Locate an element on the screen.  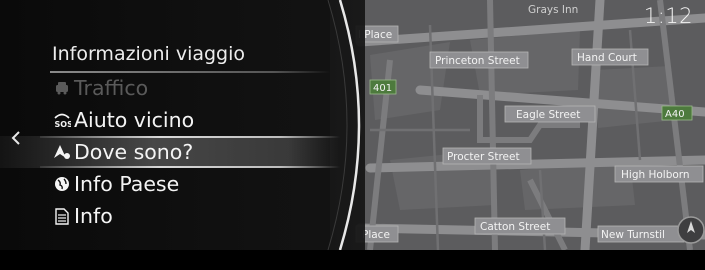
menu-item-info: Info is located at coordinates (170, 216).